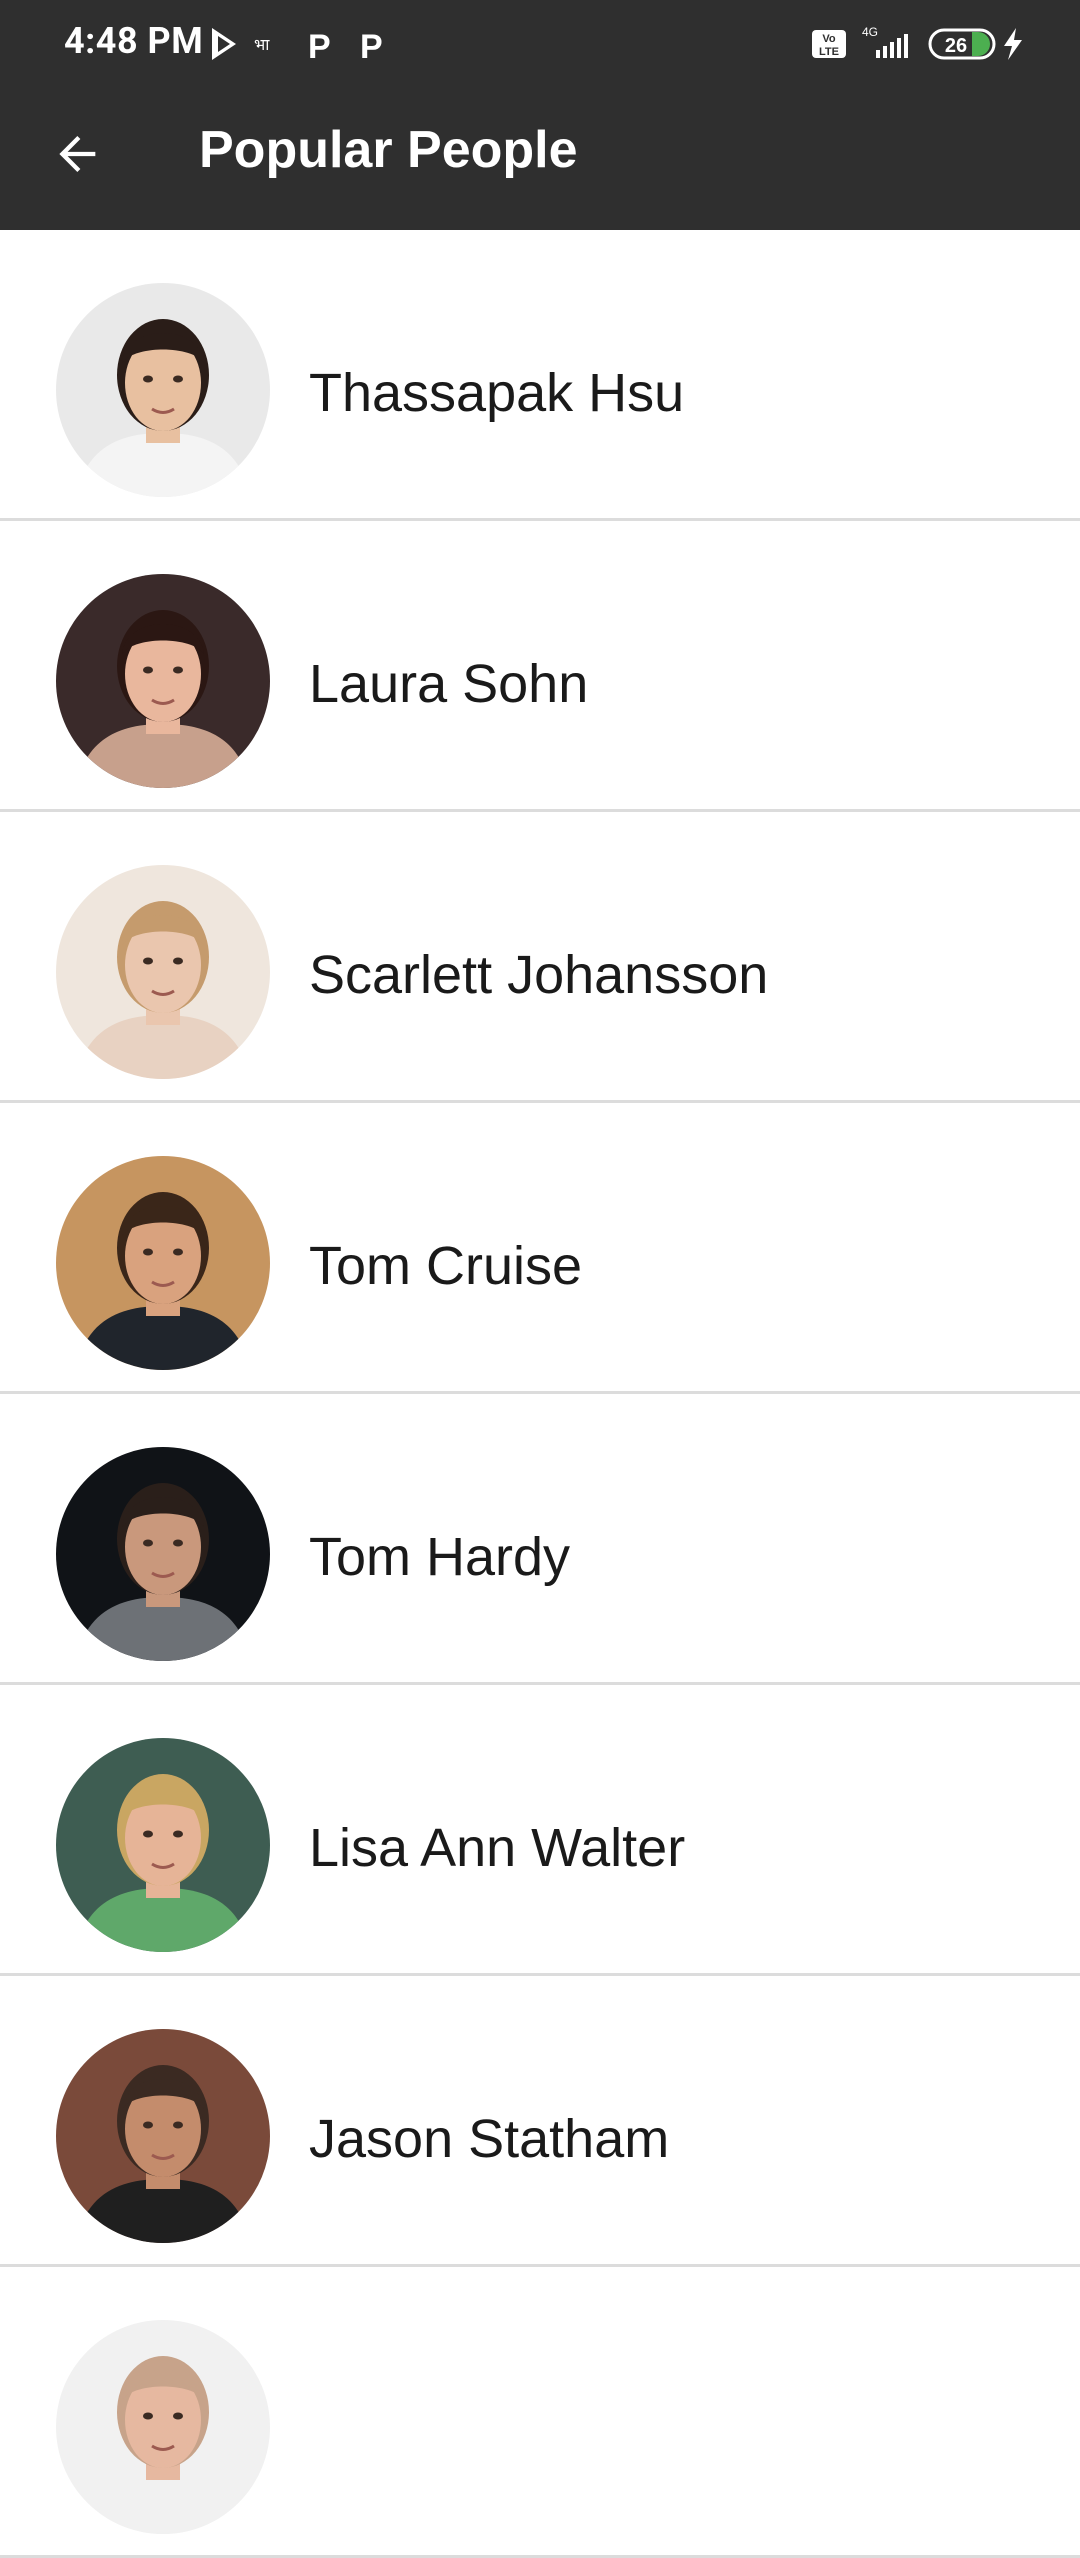 This screenshot has width=1080, height=2558. I want to click on list-item: Scarlett Johansson, so click(540, 957).